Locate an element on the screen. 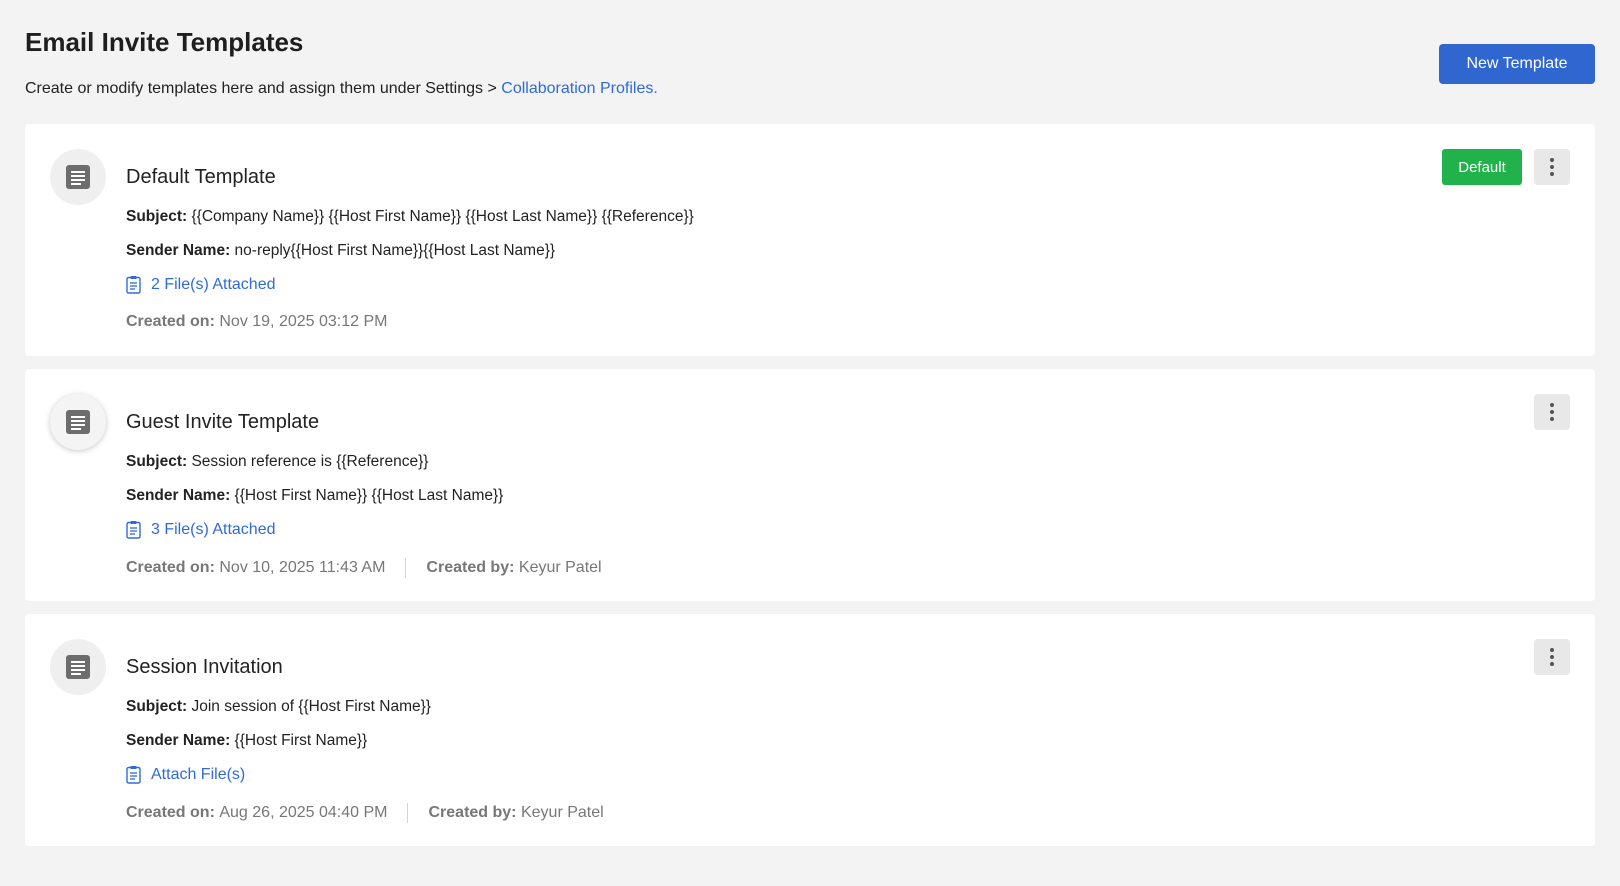 The image size is (1620, 886). new-template-button: New Template is located at coordinates (1517, 64).